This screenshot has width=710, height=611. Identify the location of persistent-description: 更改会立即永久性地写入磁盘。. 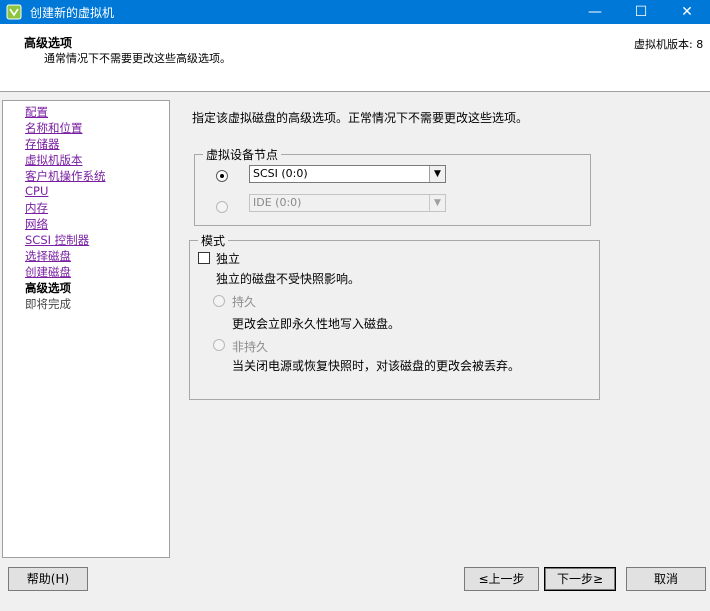
(316, 324).